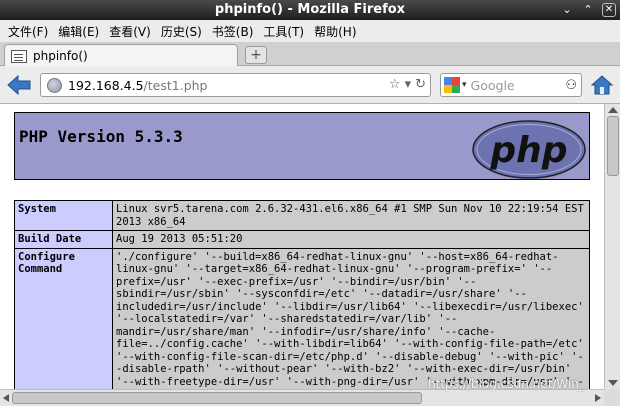  I want to click on php-version-title: PHP Version 5.3.3, so click(101, 136).